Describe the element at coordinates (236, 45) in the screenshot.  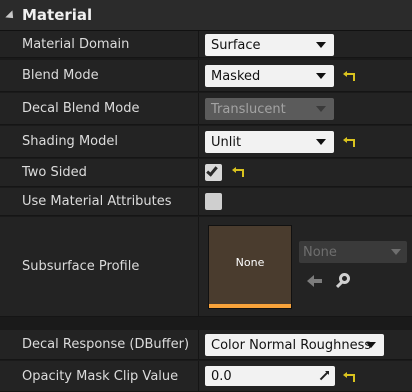
I see `material-domain-value: Surface` at that location.